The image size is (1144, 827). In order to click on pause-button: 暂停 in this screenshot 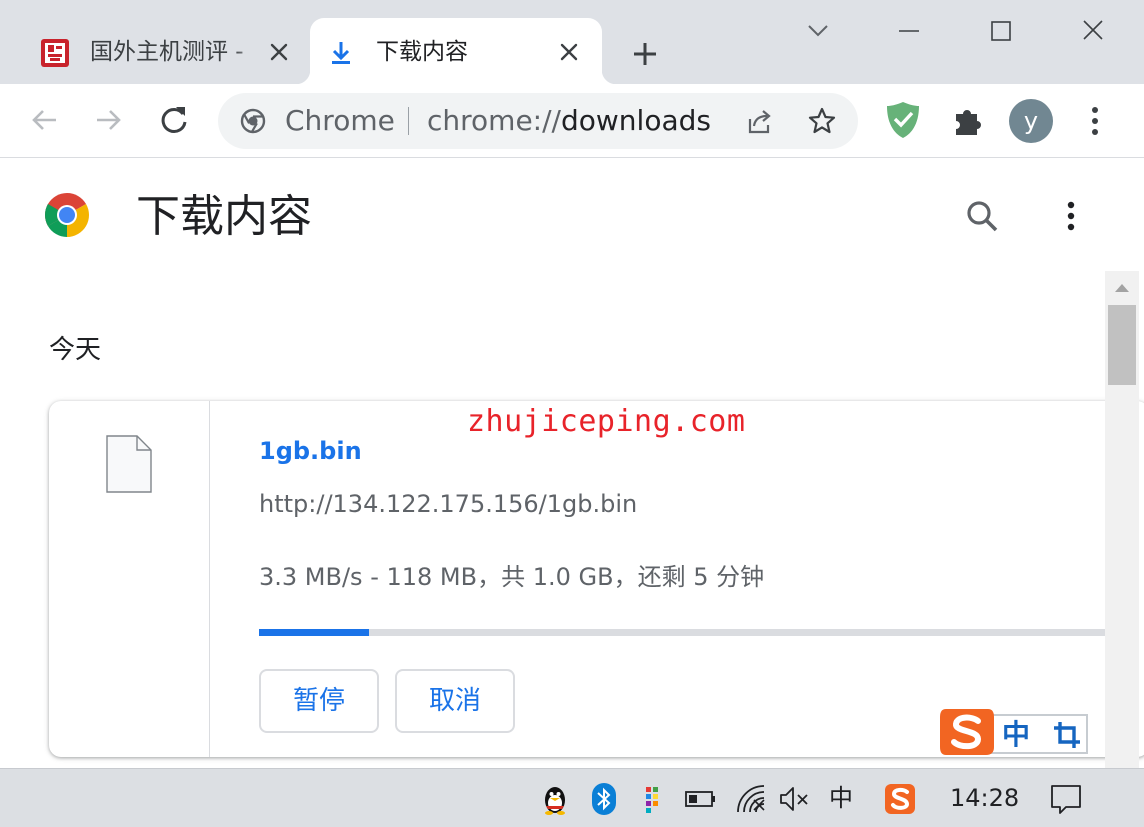, I will do `click(319, 701)`.